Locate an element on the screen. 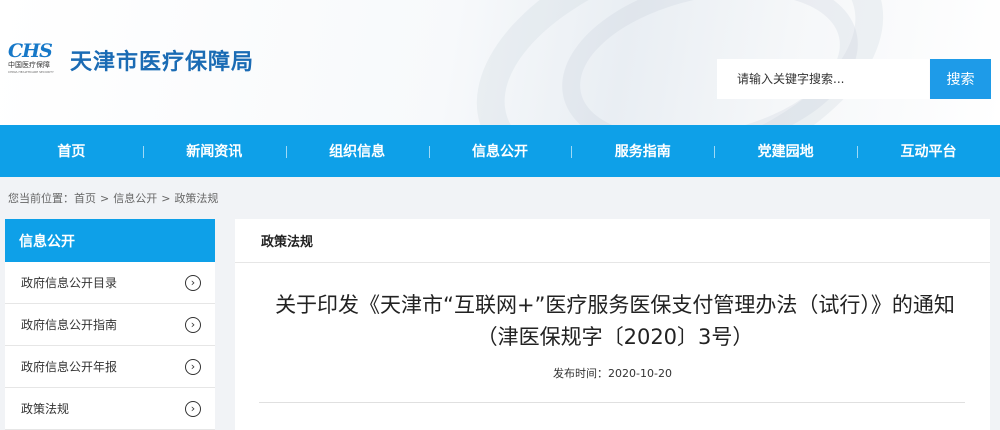 The height and width of the screenshot is (430, 1000). breadcrumb: 您当前位置： 首页 > 信息公开 > 政策法规 is located at coordinates (113, 198).